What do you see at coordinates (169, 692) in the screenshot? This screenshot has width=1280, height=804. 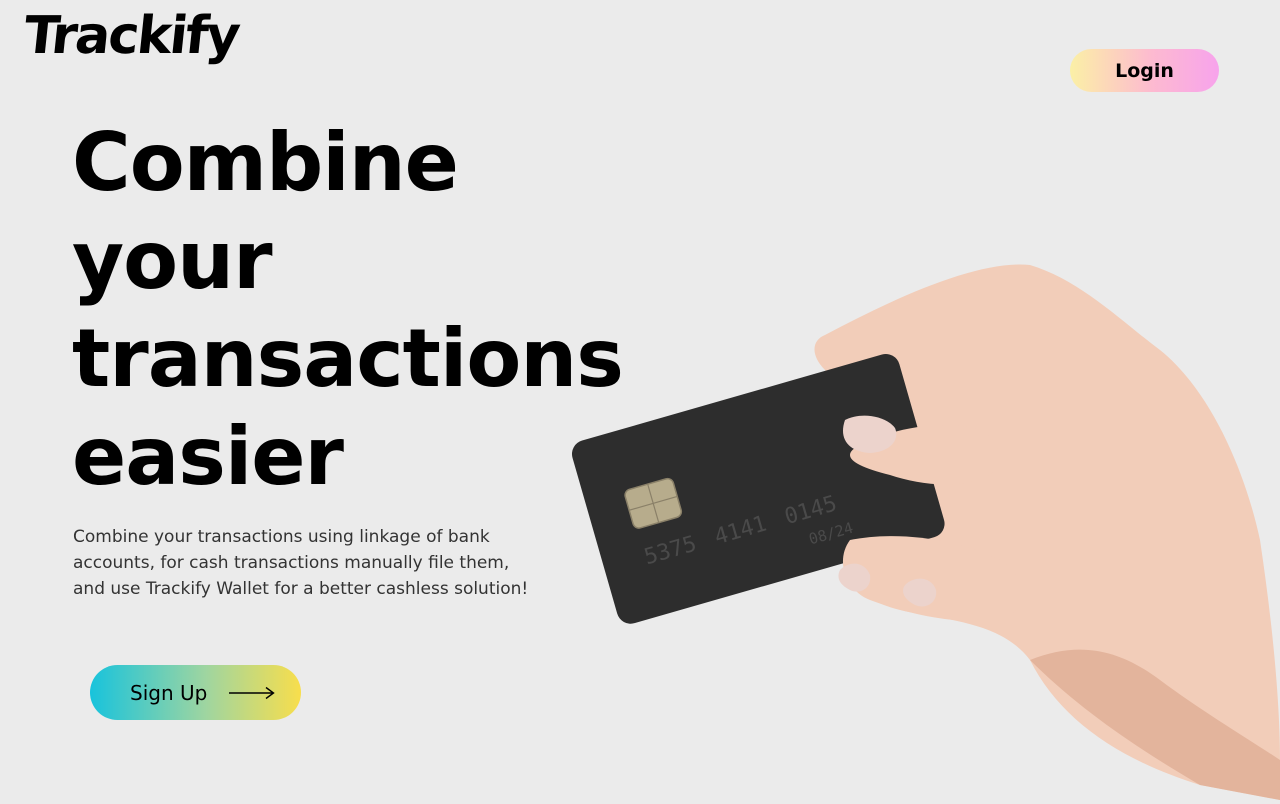 I see `signup-label: Sign Up` at bounding box center [169, 692].